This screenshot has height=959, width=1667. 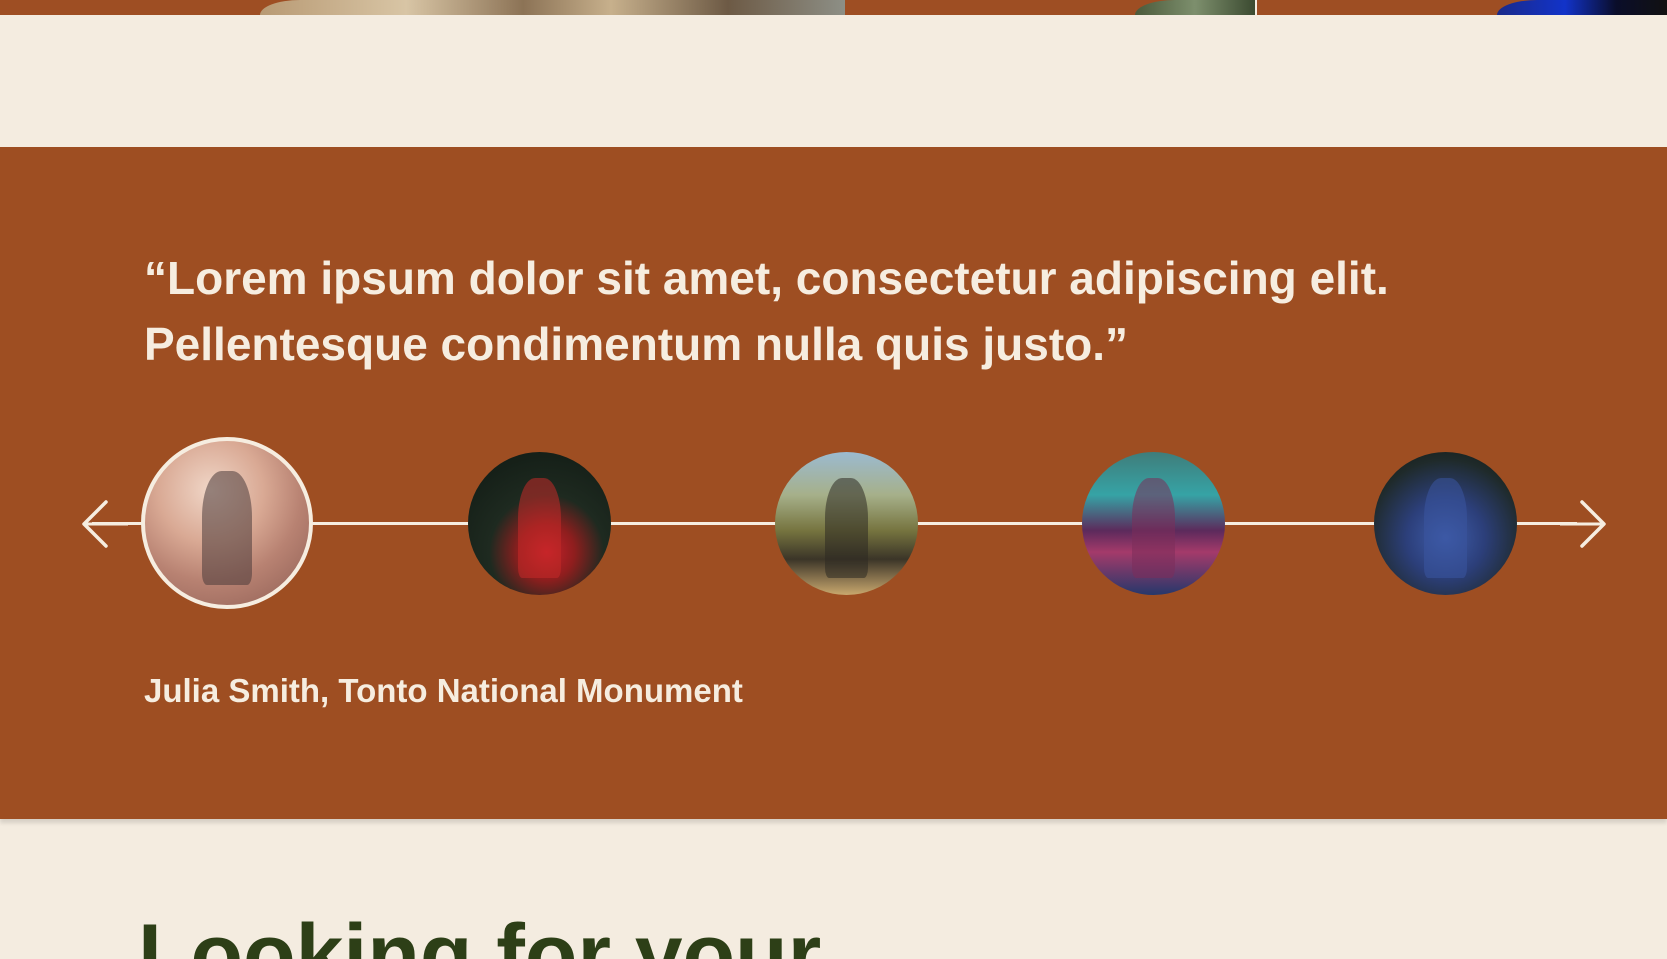 I want to click on image-gallery-strip, so click(x=833, y=7).